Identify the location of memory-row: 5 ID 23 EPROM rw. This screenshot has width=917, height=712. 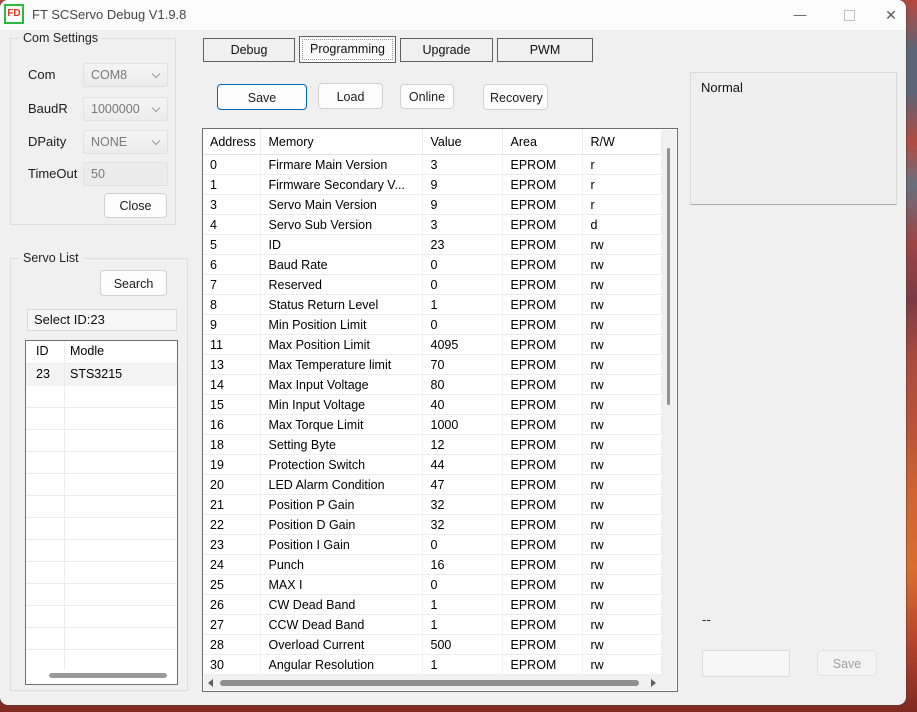
(432, 244).